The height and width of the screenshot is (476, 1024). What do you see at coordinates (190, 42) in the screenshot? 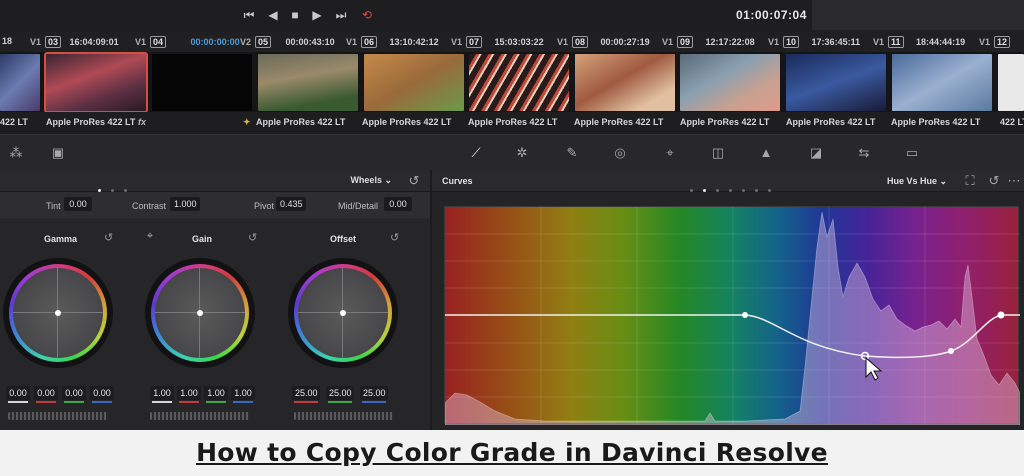
I see `clip-header: V1 04 00:00:00:00` at bounding box center [190, 42].